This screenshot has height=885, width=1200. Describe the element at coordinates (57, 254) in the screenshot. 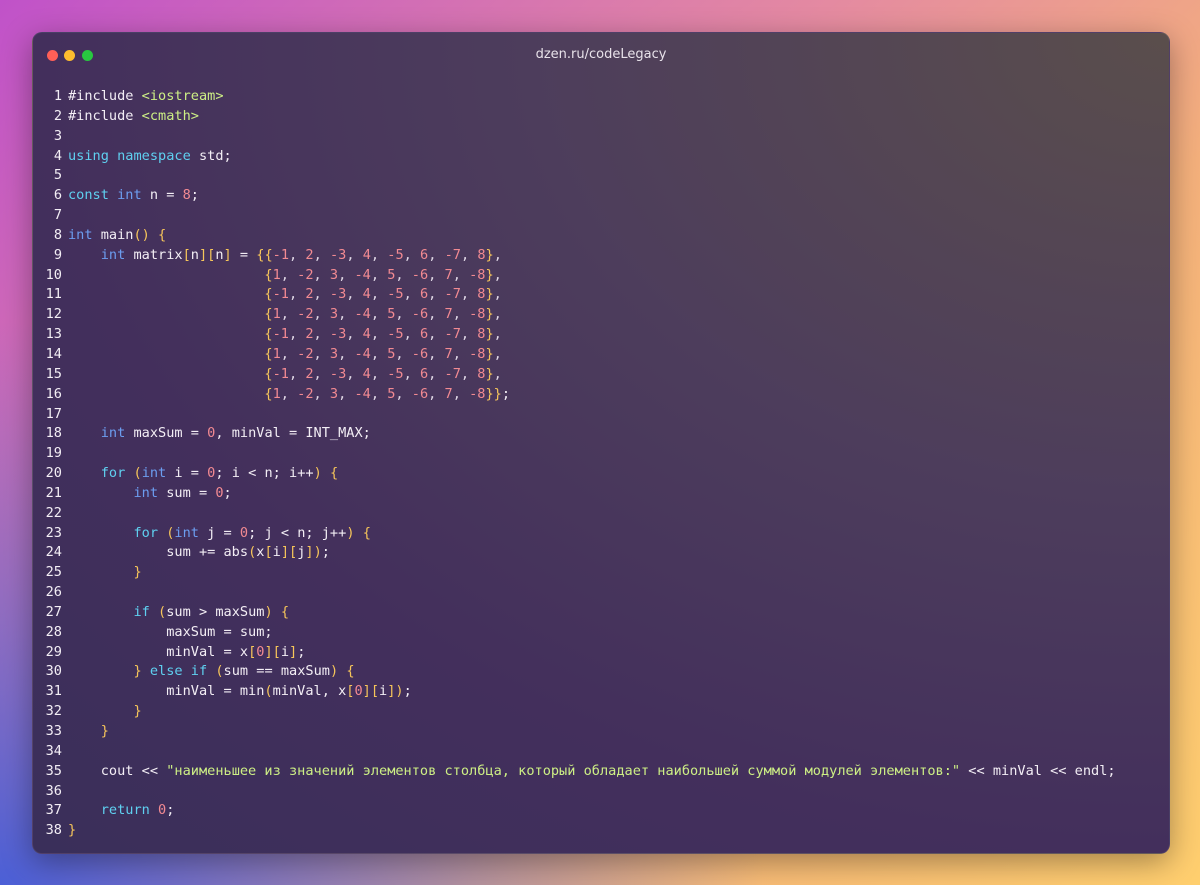

I see `line-number: 9` at that location.